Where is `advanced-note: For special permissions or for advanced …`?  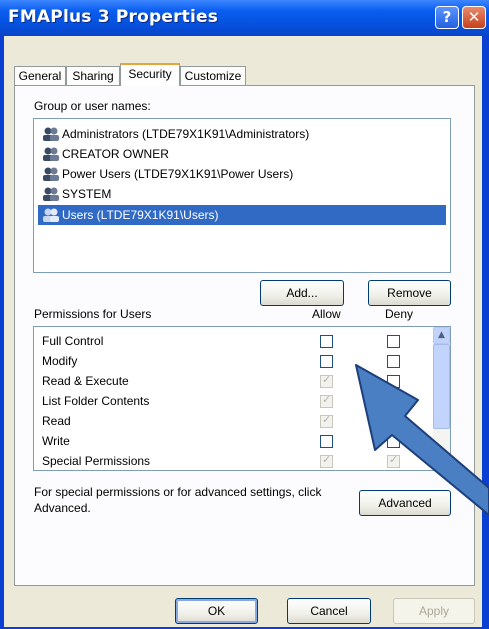 advanced-note: For special permissions or for advanced … is located at coordinates (178, 500).